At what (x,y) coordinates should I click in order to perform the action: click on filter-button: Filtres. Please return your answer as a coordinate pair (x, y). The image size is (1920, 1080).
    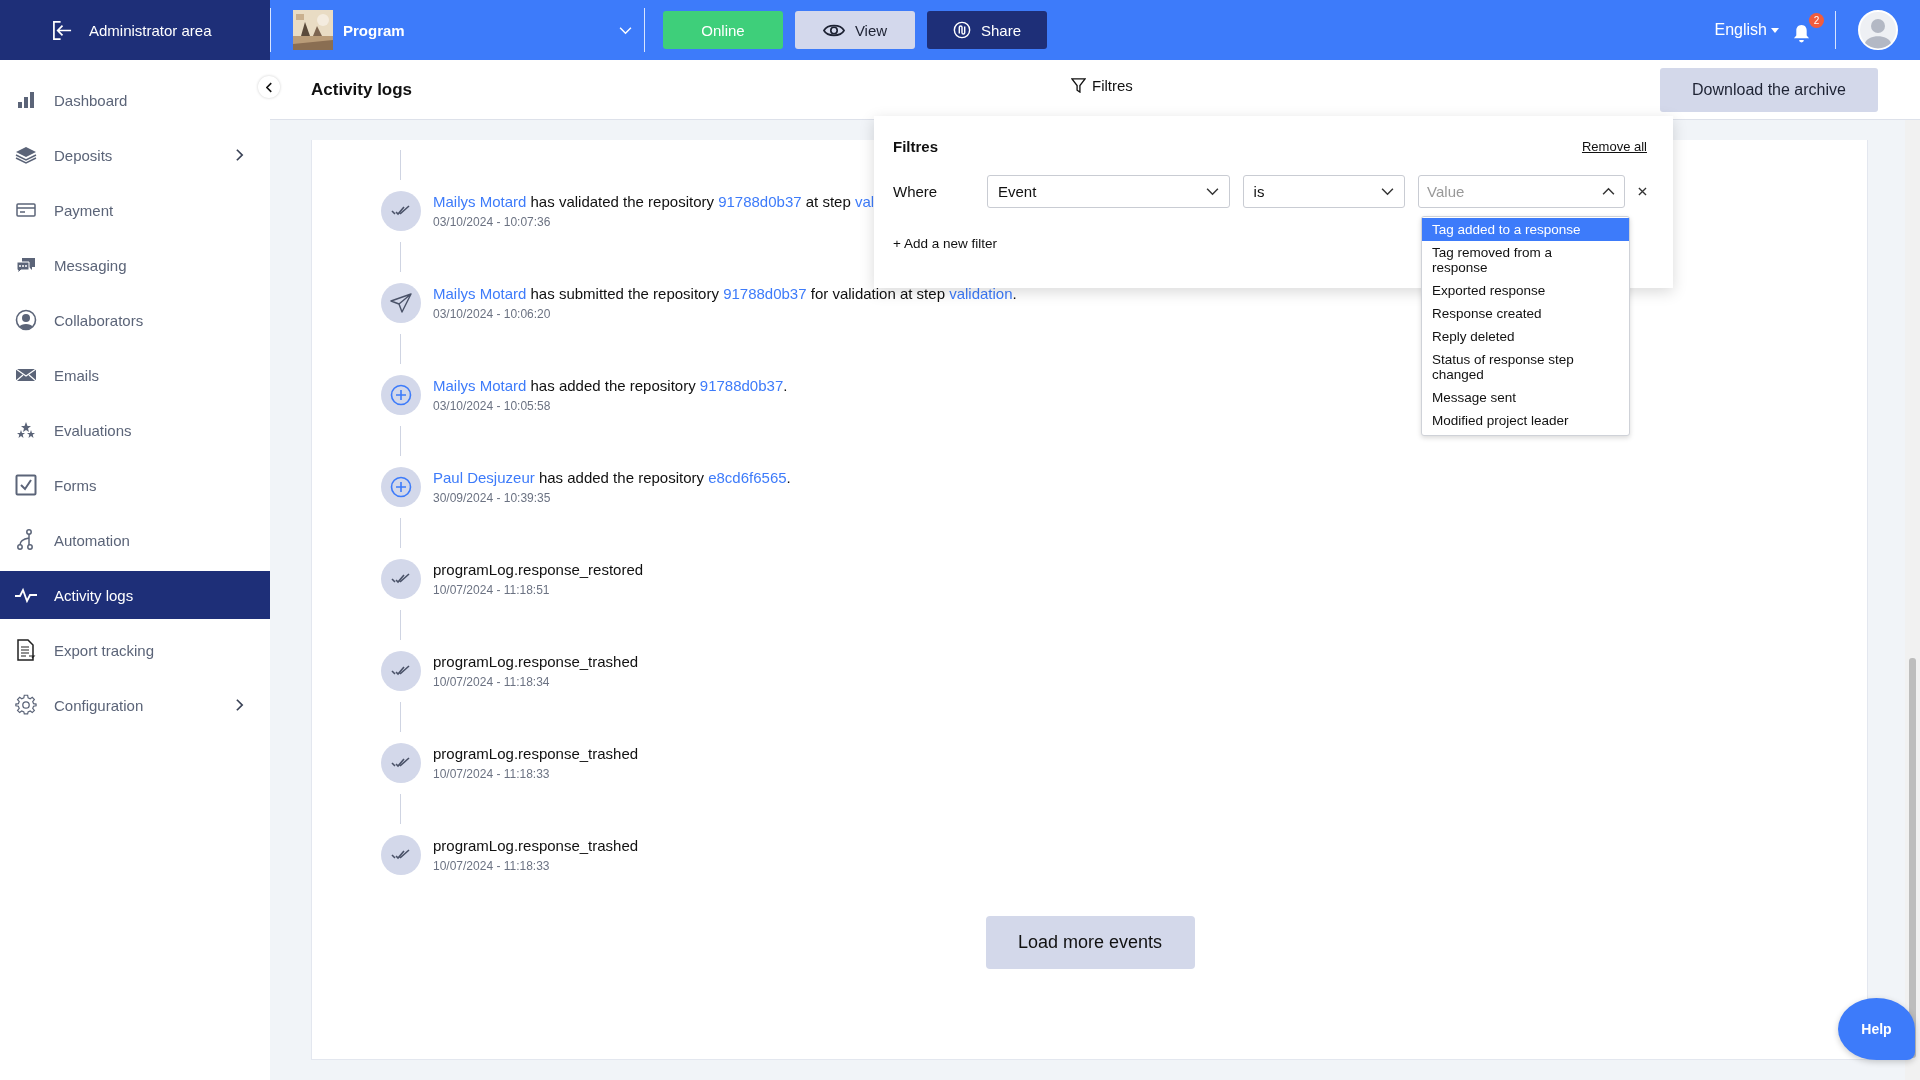
    Looking at the image, I should click on (1102, 85).